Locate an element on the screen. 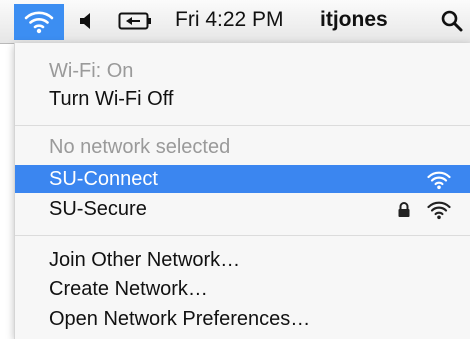  network-item-su-secure: SU-Secure is located at coordinates (242, 209).